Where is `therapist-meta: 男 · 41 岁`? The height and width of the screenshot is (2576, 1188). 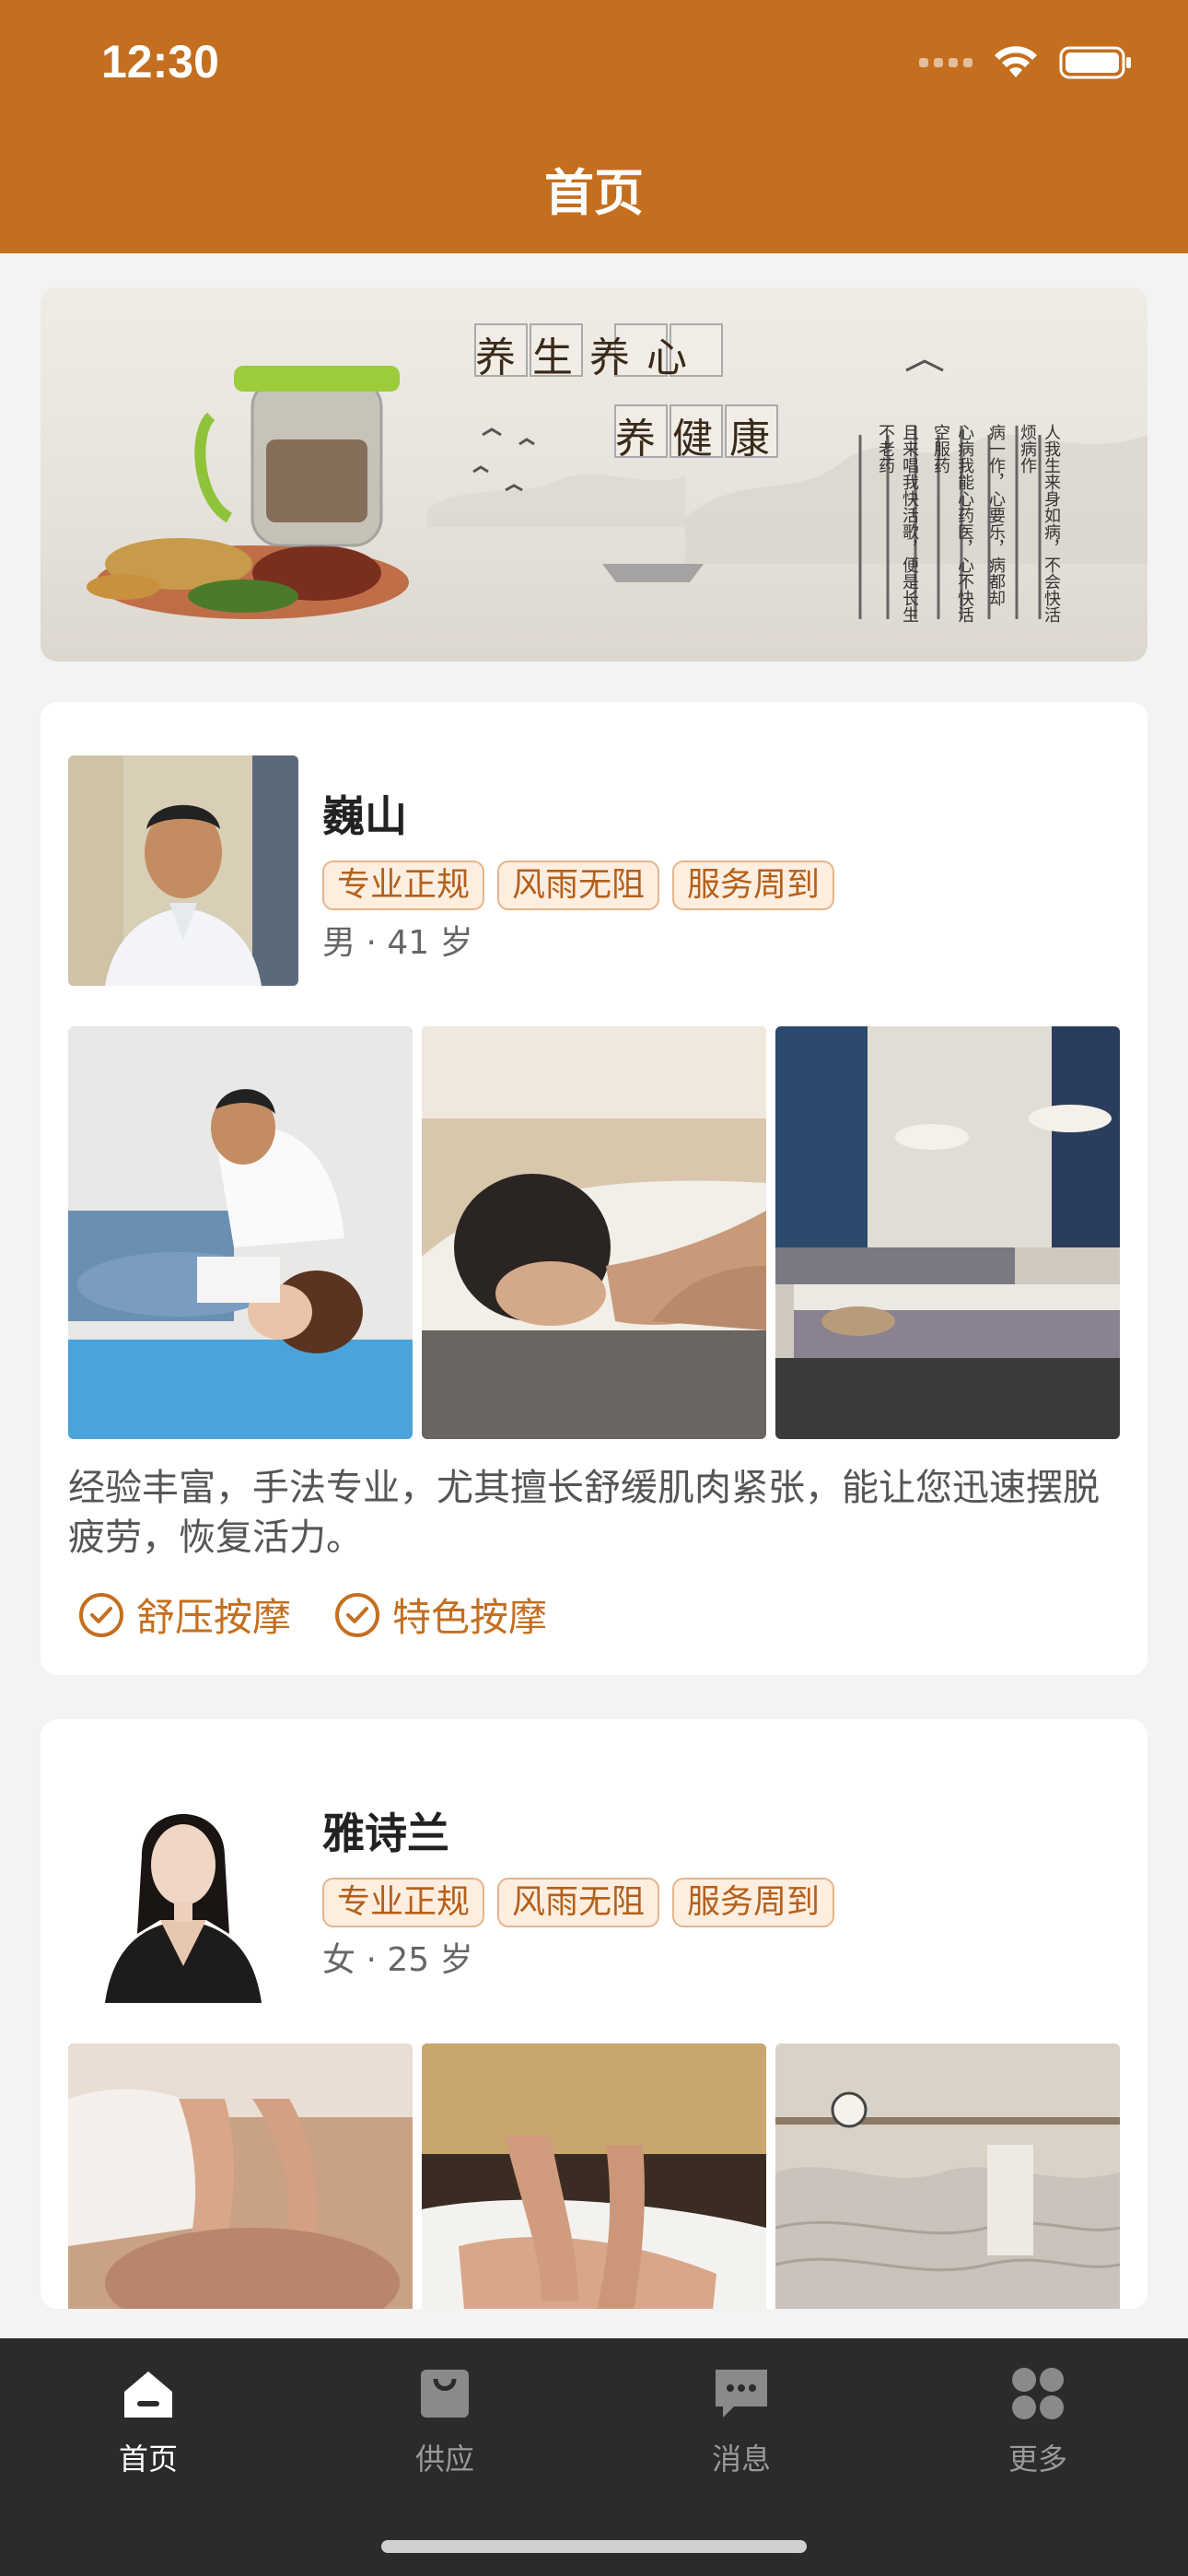 therapist-meta: 男 · 41 岁 is located at coordinates (397, 943).